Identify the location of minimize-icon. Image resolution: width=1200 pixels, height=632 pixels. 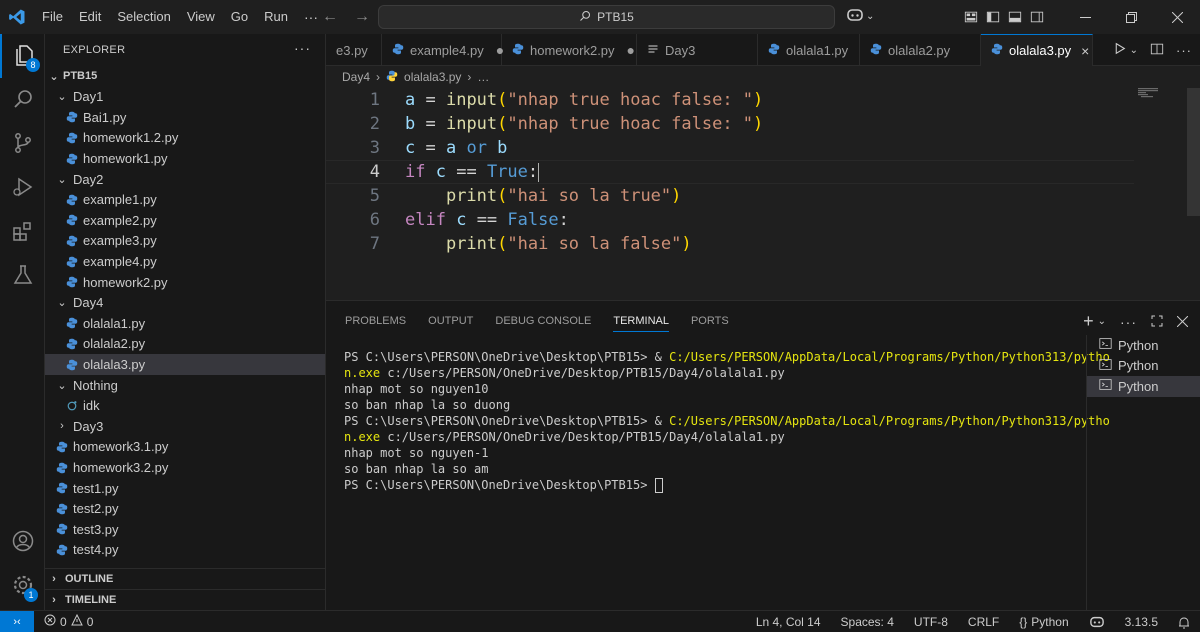
(1085, 17).